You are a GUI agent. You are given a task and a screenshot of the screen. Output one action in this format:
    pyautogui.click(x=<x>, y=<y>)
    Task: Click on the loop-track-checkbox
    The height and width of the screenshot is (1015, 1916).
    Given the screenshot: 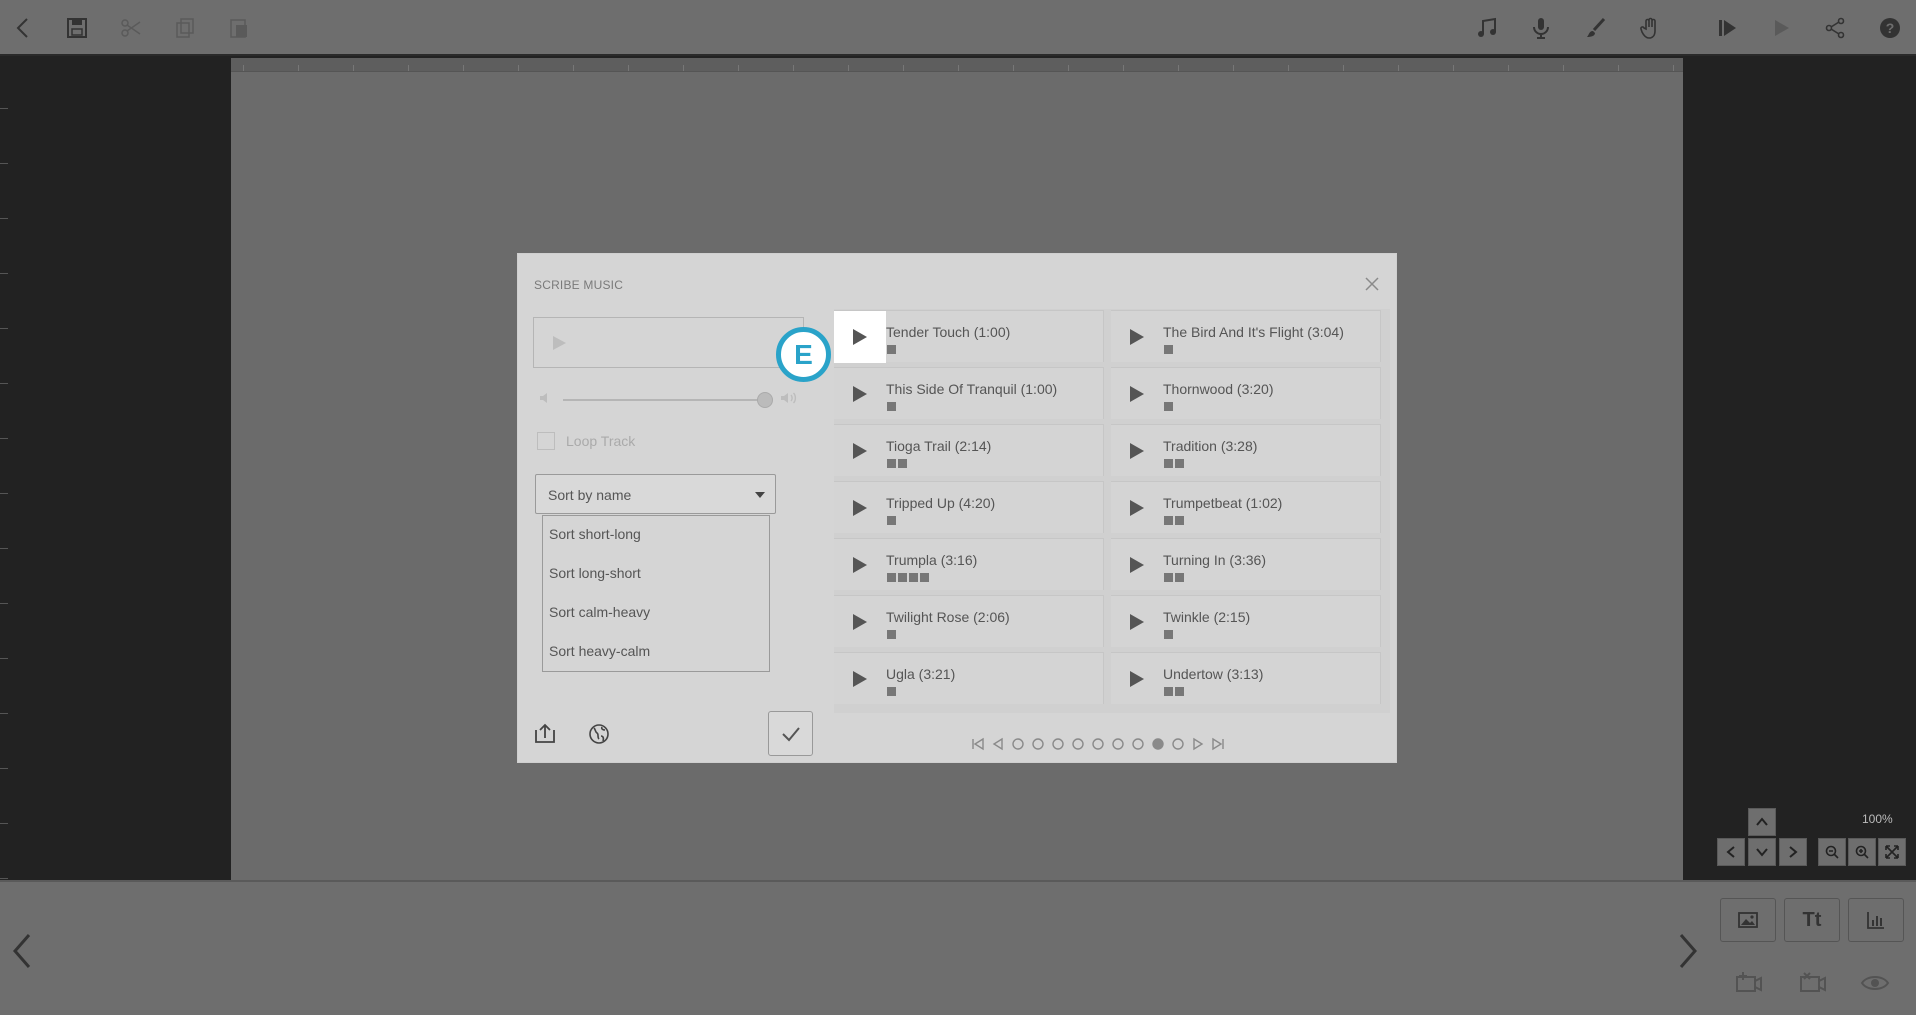 What is the action you would take?
    pyautogui.click(x=546, y=441)
    